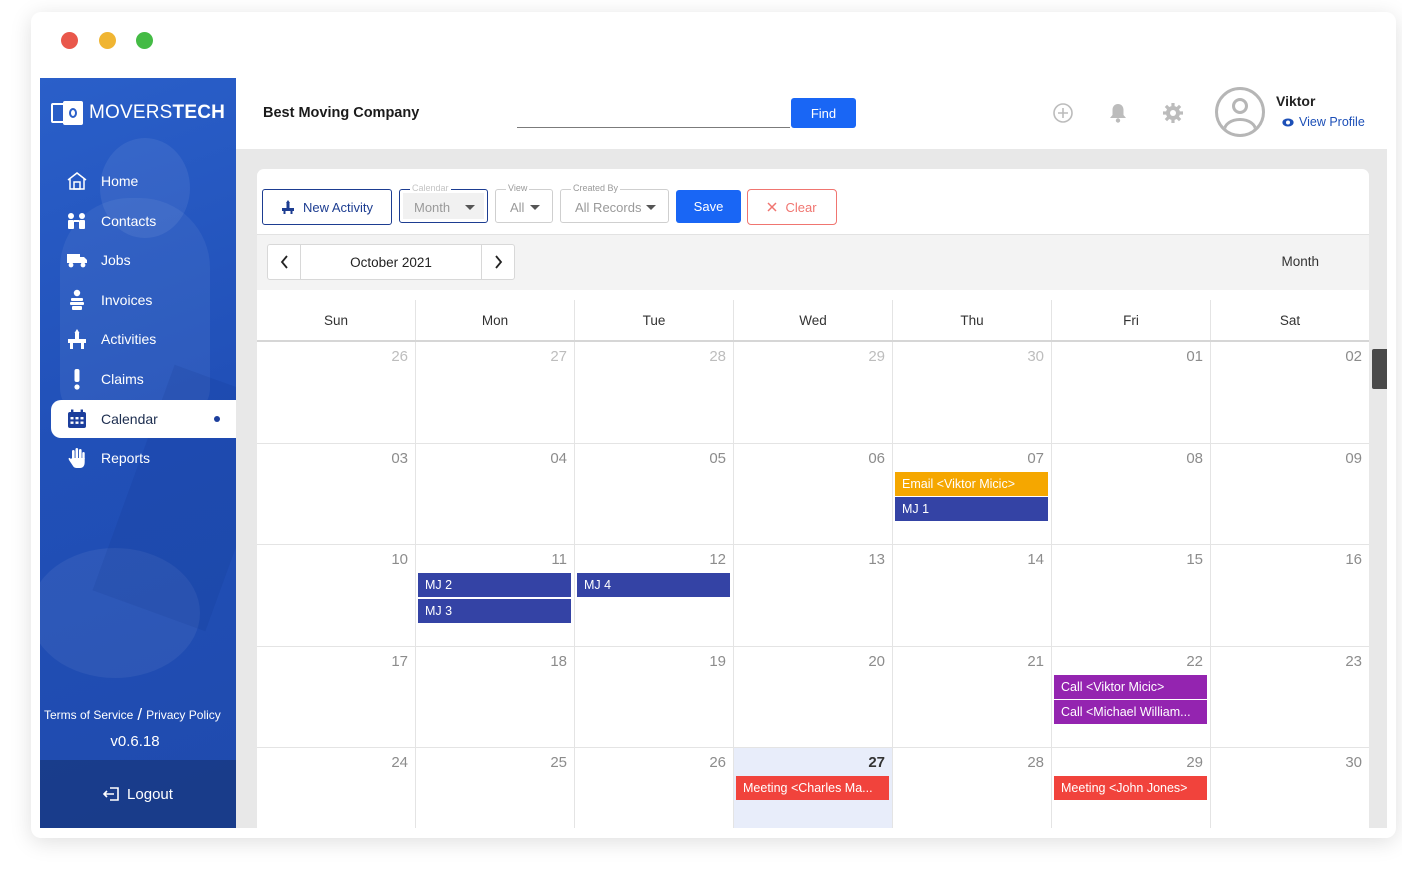 This screenshot has width=1402, height=870. What do you see at coordinates (183, 715) in the screenshot?
I see `privacy-link: Privacy Policy` at bounding box center [183, 715].